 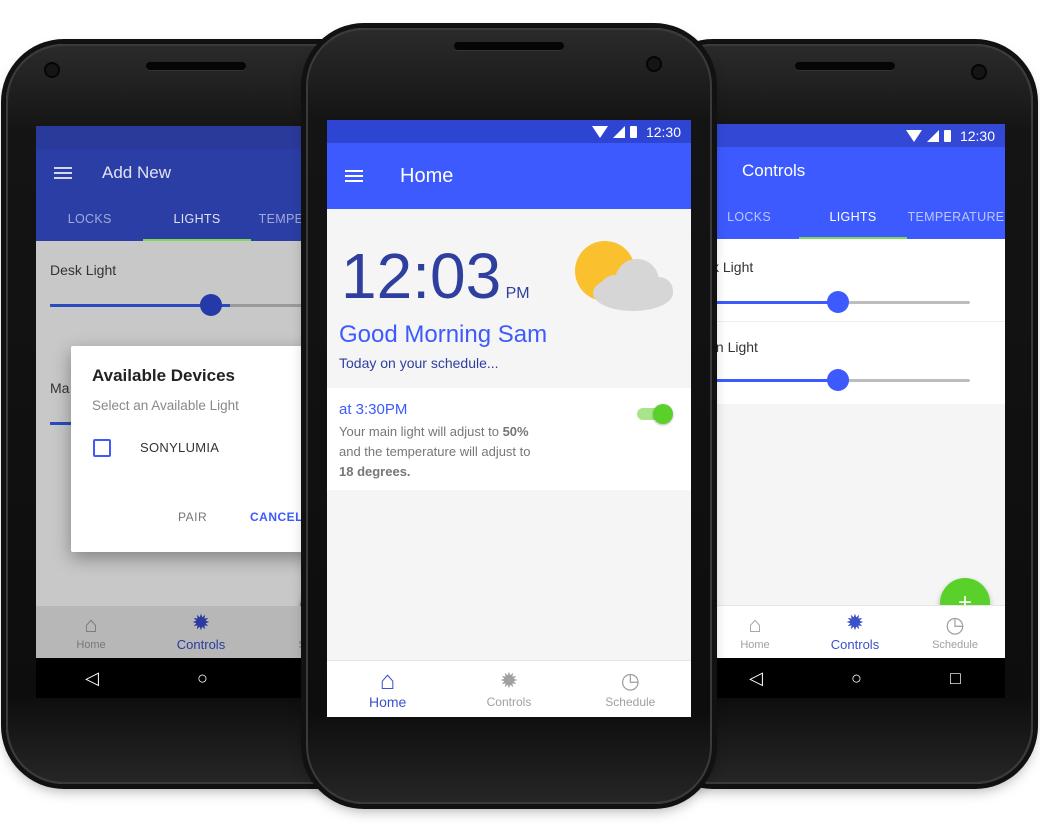 What do you see at coordinates (729, 267) in the screenshot?
I see `desk-light-label: sk Light` at bounding box center [729, 267].